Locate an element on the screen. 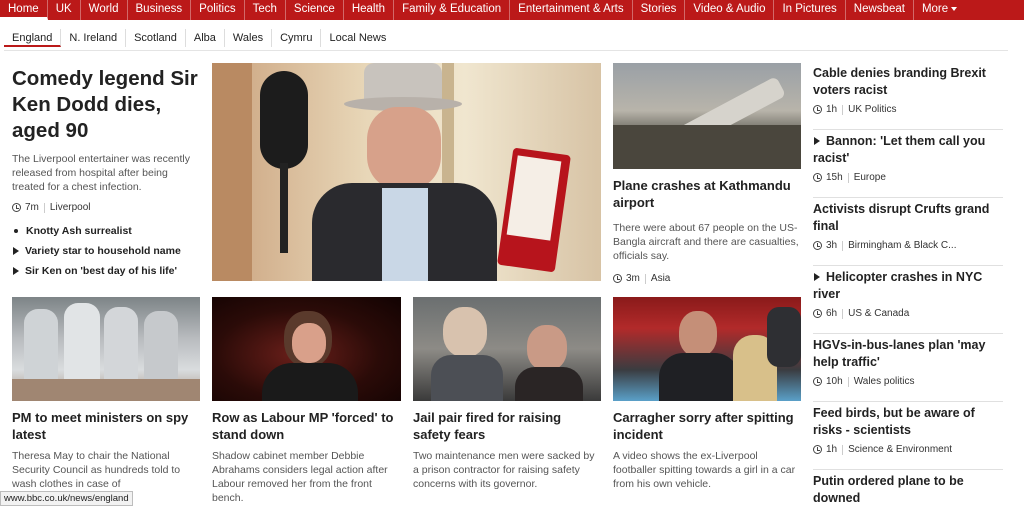 Image resolution: width=1024 pixels, height=510 pixels. related-link: Sir Ken on 'best day of his life' is located at coordinates (107, 271).